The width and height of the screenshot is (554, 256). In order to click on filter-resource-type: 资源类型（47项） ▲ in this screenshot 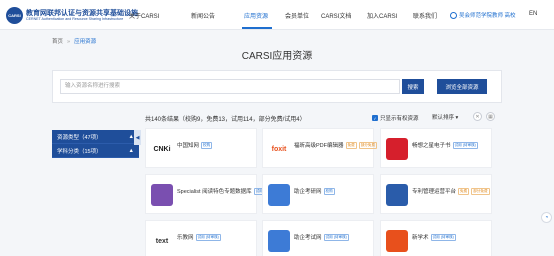, I will do `click(95, 137)`.